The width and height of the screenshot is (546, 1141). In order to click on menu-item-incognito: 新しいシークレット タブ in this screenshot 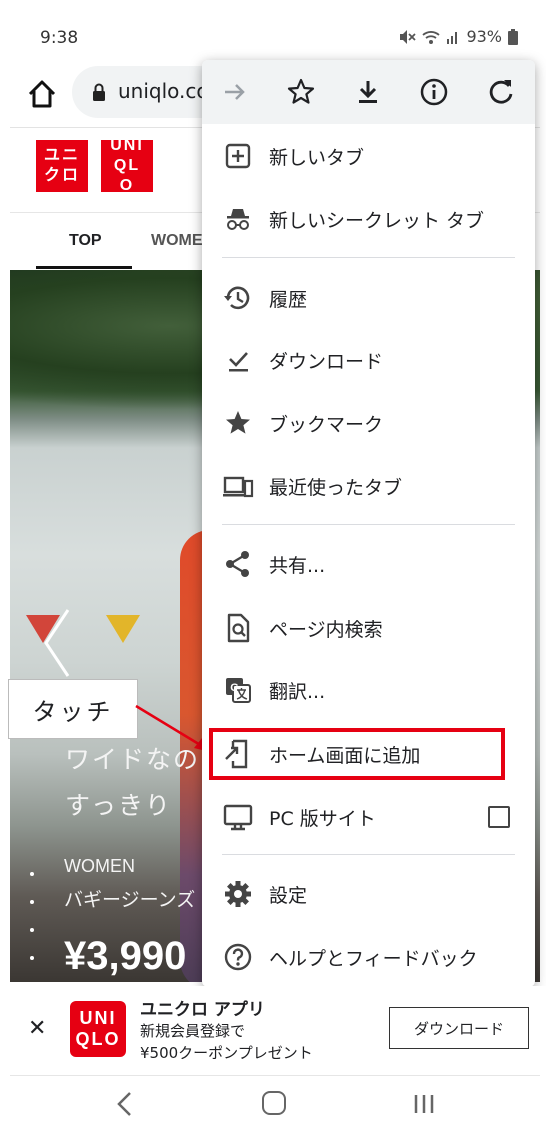, I will do `click(368, 219)`.